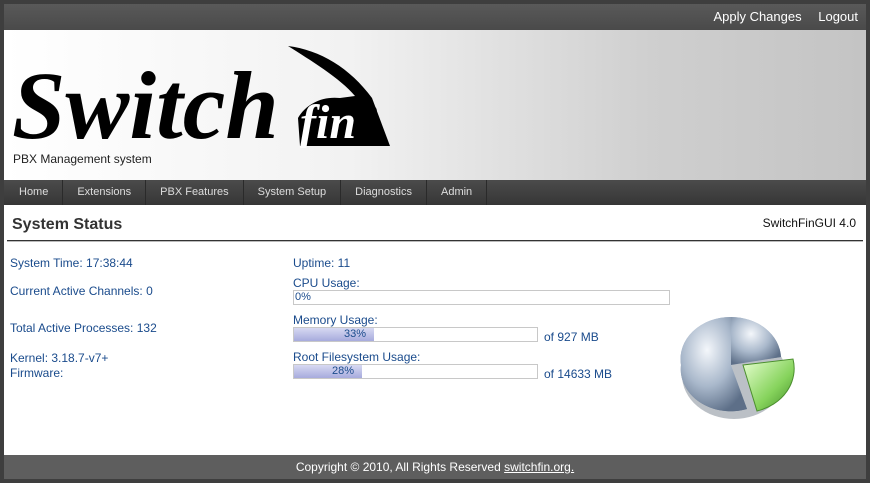 Image resolution: width=870 pixels, height=483 pixels. I want to click on version-label: SwitchFinGUI 4.0, so click(809, 223).